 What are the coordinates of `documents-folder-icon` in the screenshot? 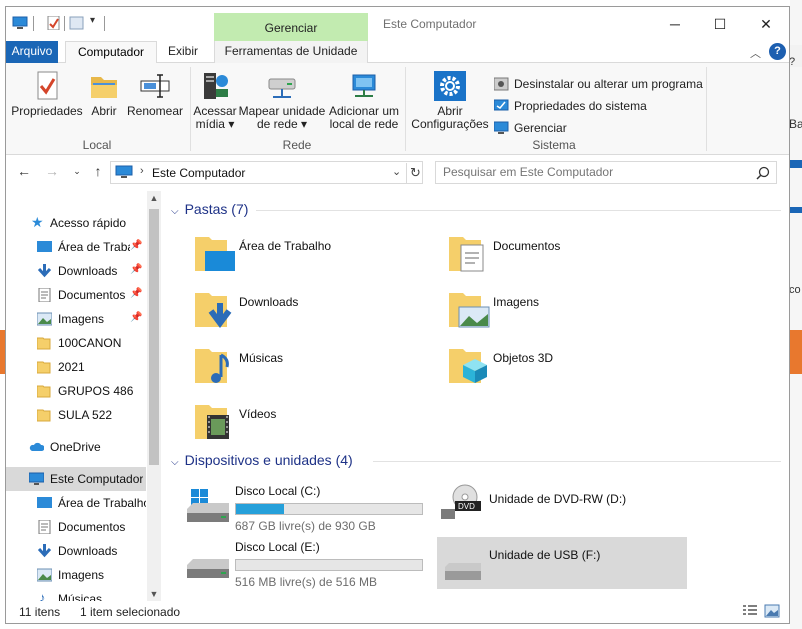 It's located at (466, 254).